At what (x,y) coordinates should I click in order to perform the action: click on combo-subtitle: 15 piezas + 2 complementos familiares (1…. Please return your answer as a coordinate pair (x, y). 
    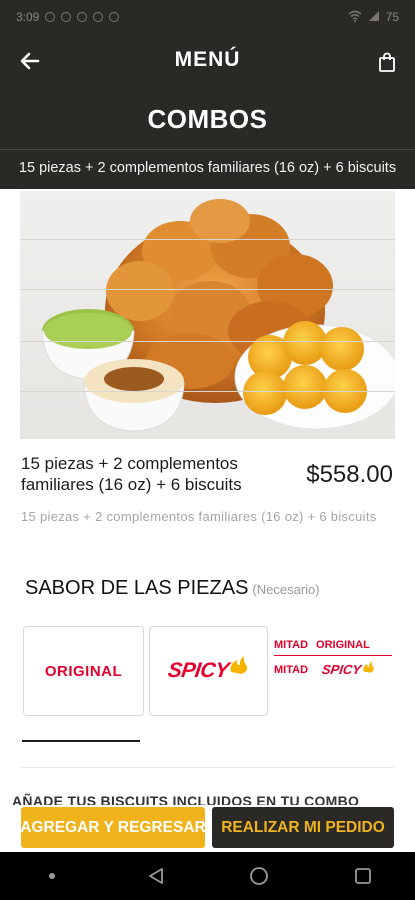
    Looking at the image, I should click on (207, 168).